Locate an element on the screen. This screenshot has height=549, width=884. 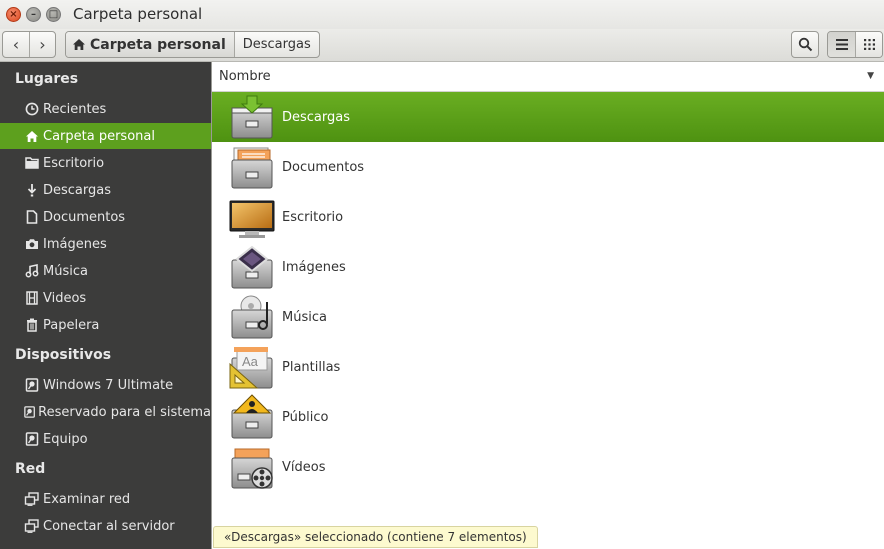
view-switcher is located at coordinates (855, 44).